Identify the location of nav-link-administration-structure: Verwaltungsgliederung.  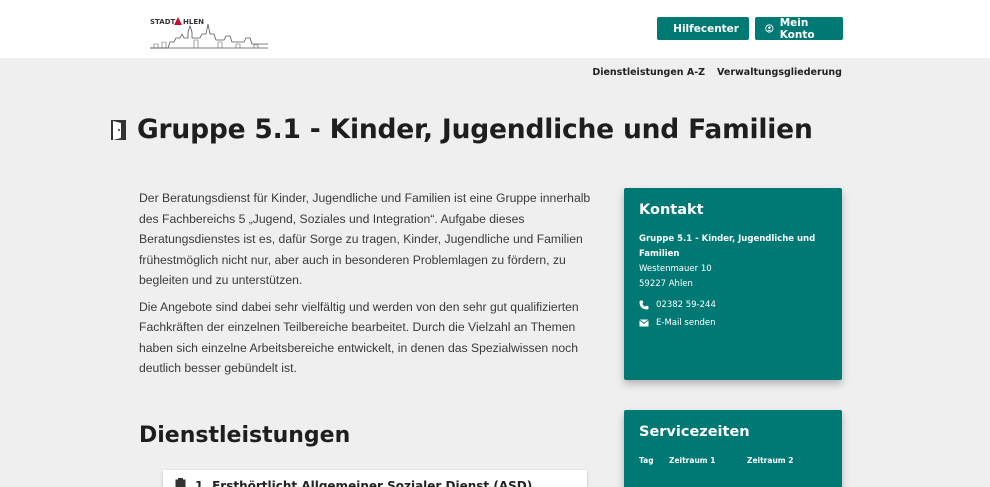
(779, 72).